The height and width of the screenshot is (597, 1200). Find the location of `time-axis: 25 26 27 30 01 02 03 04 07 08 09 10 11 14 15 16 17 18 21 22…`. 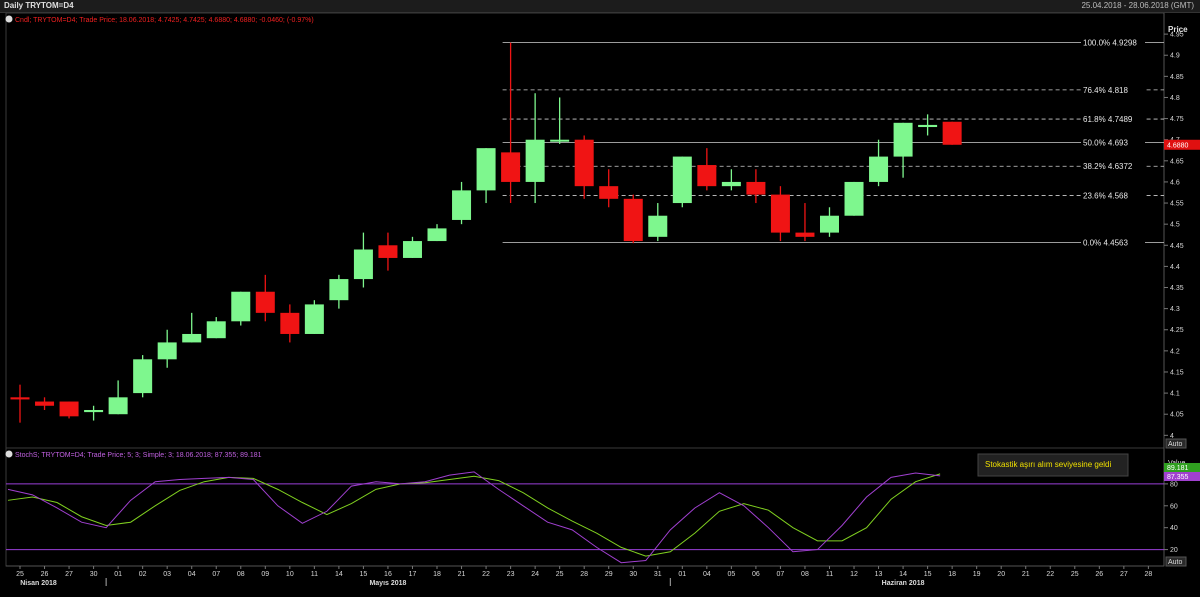

time-axis: 25 26 27 30 01 02 03 04 07 08 09 10 11 14 15 16 17 18 21 22… is located at coordinates (585, 576).